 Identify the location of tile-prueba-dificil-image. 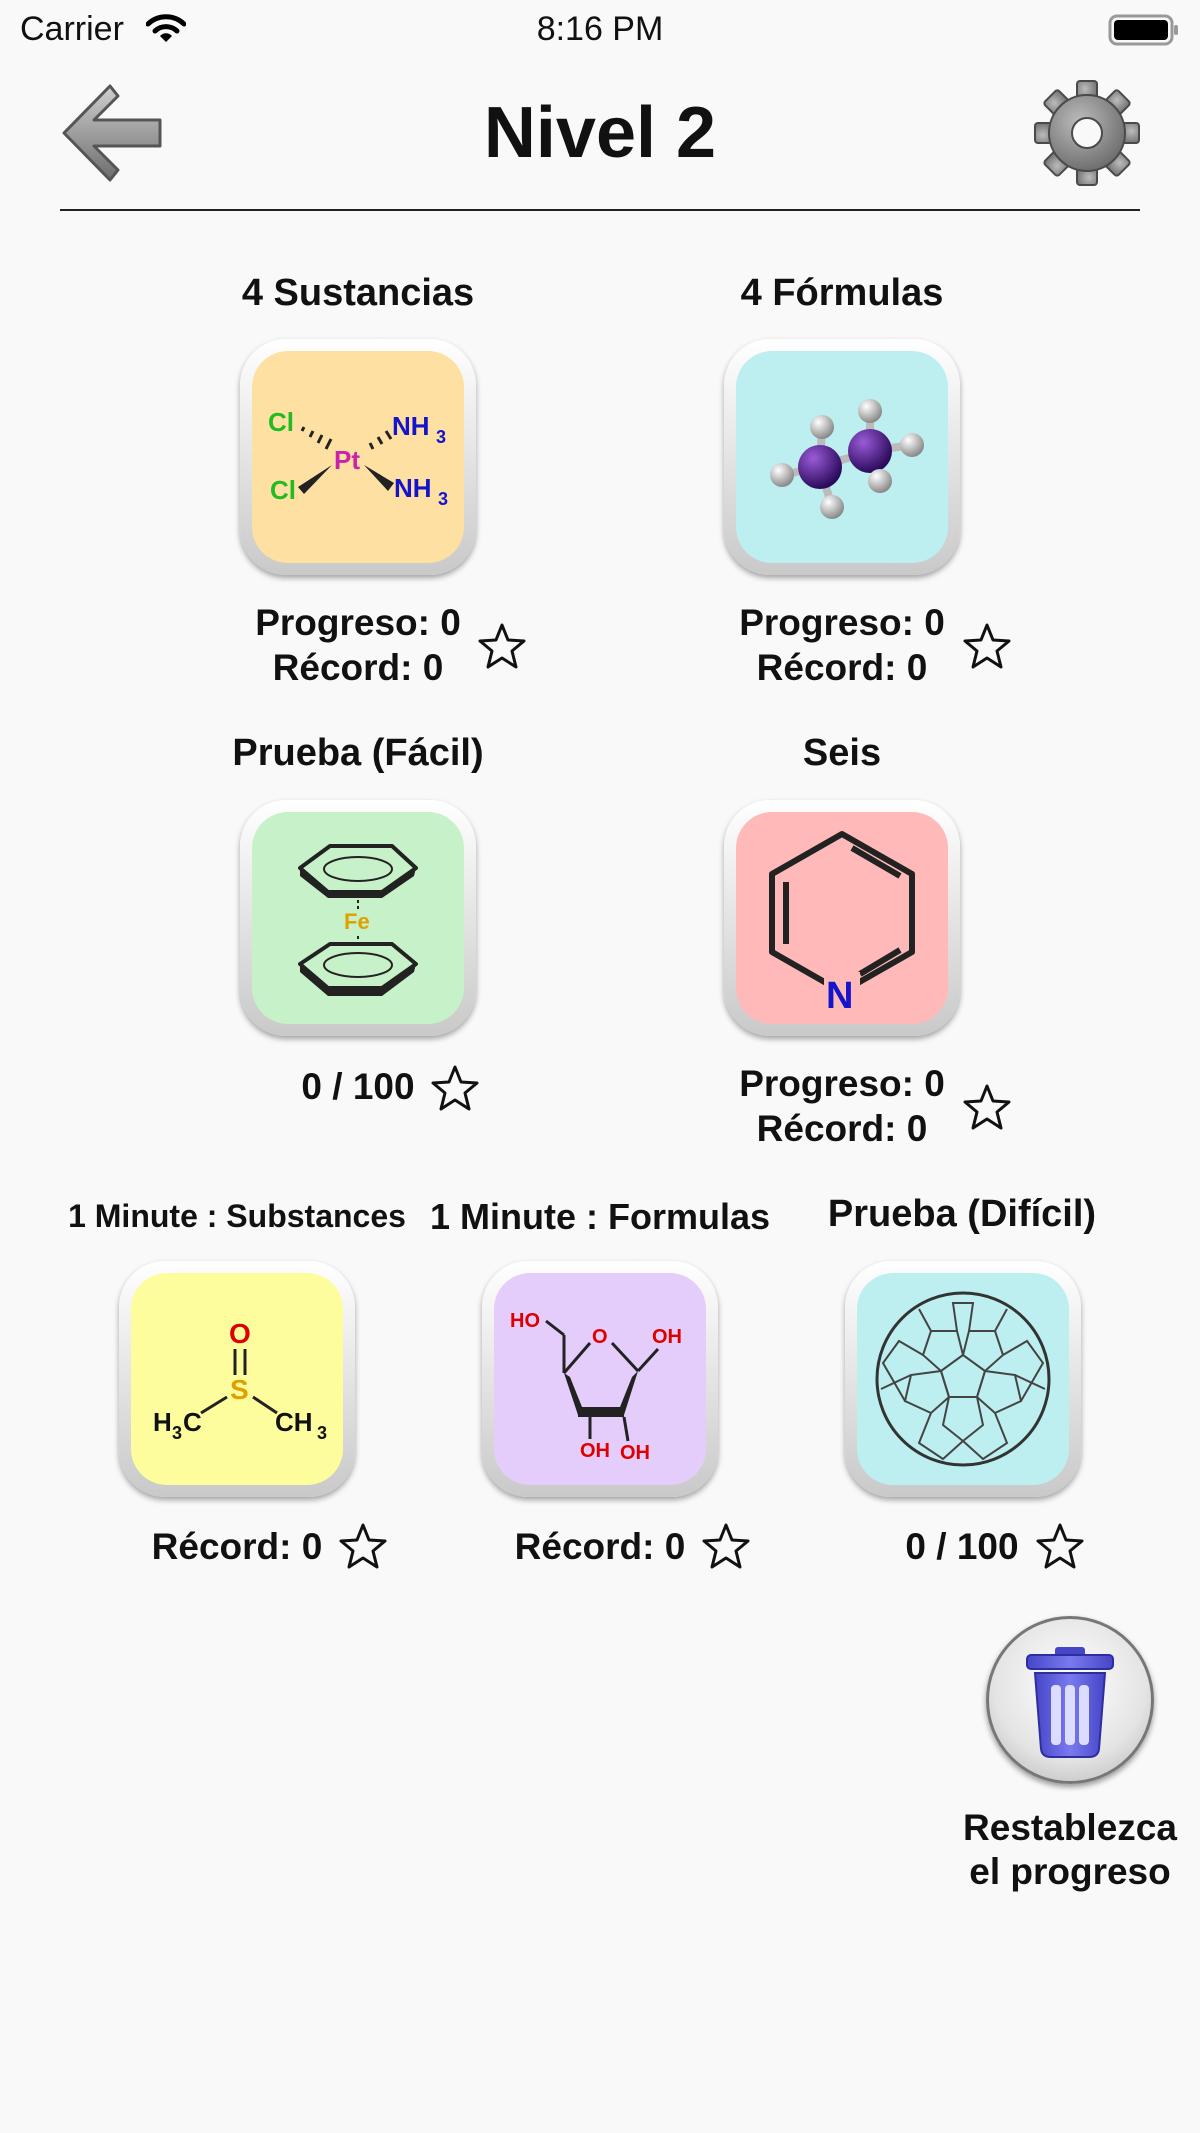
(963, 1379).